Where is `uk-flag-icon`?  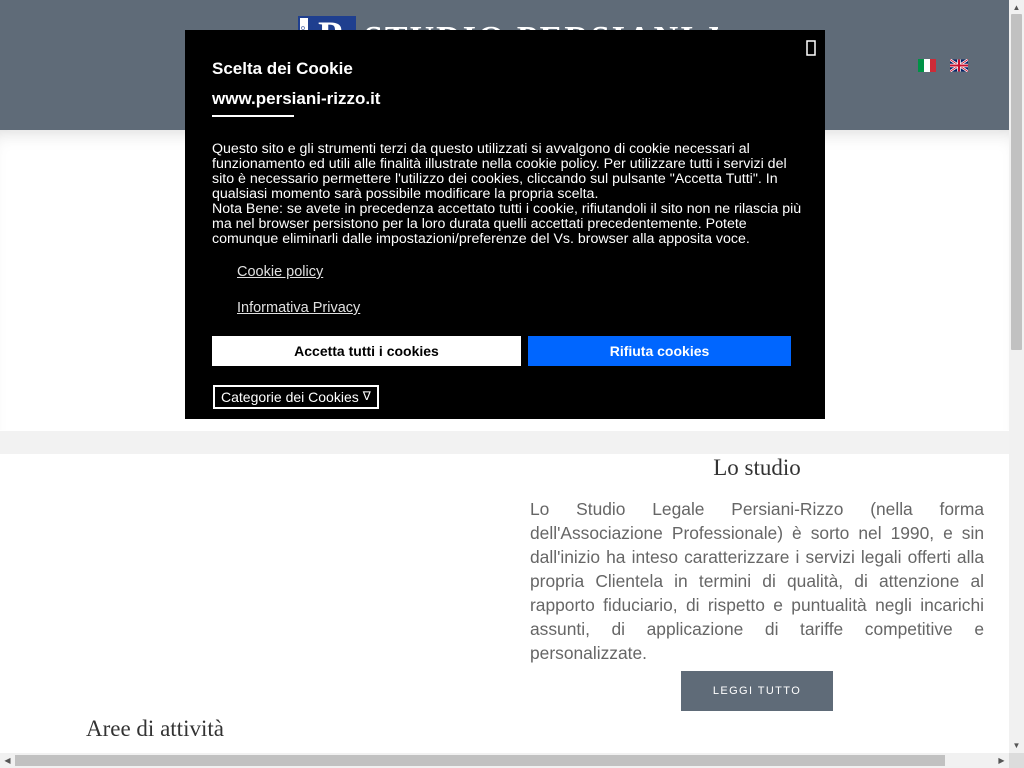
uk-flag-icon is located at coordinates (959, 65).